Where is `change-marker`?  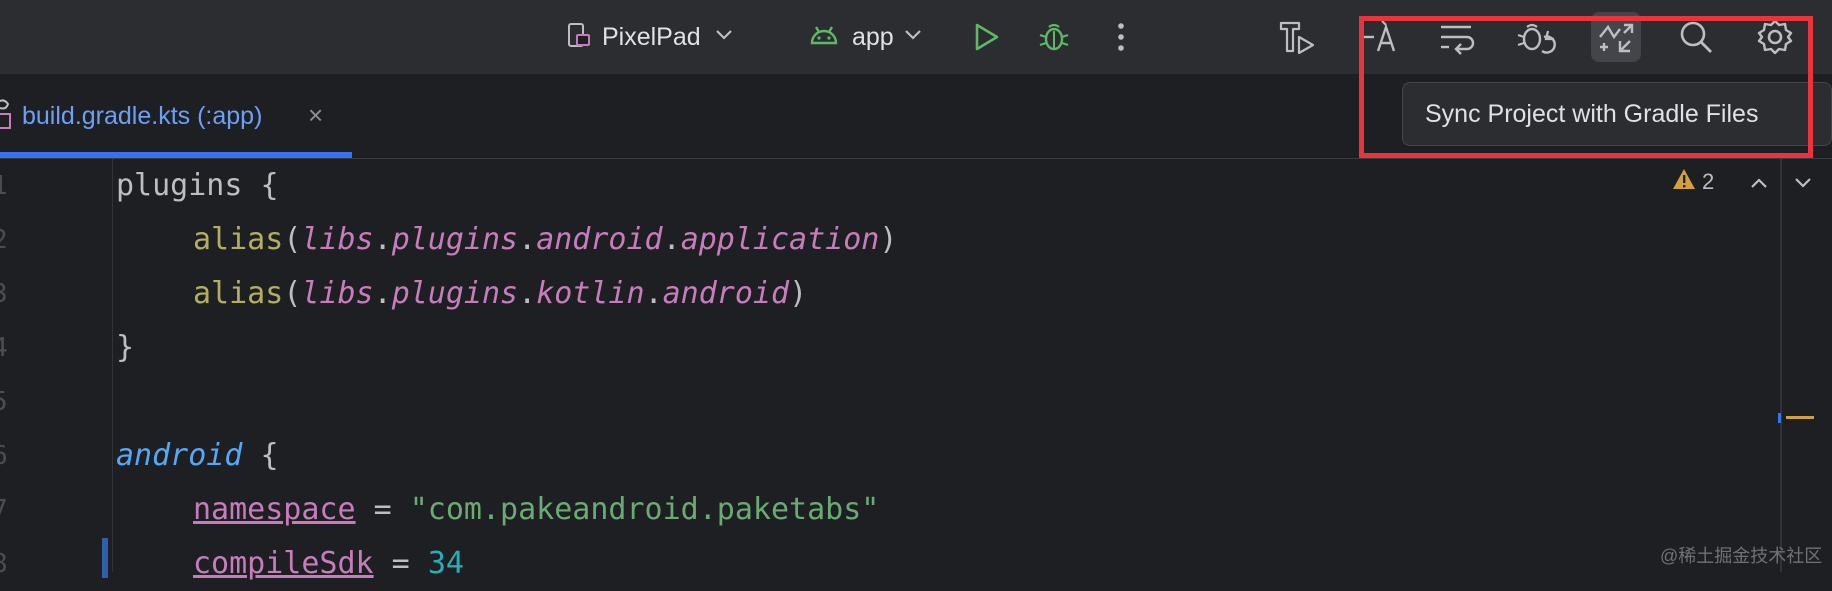
change-marker is located at coordinates (105, 558).